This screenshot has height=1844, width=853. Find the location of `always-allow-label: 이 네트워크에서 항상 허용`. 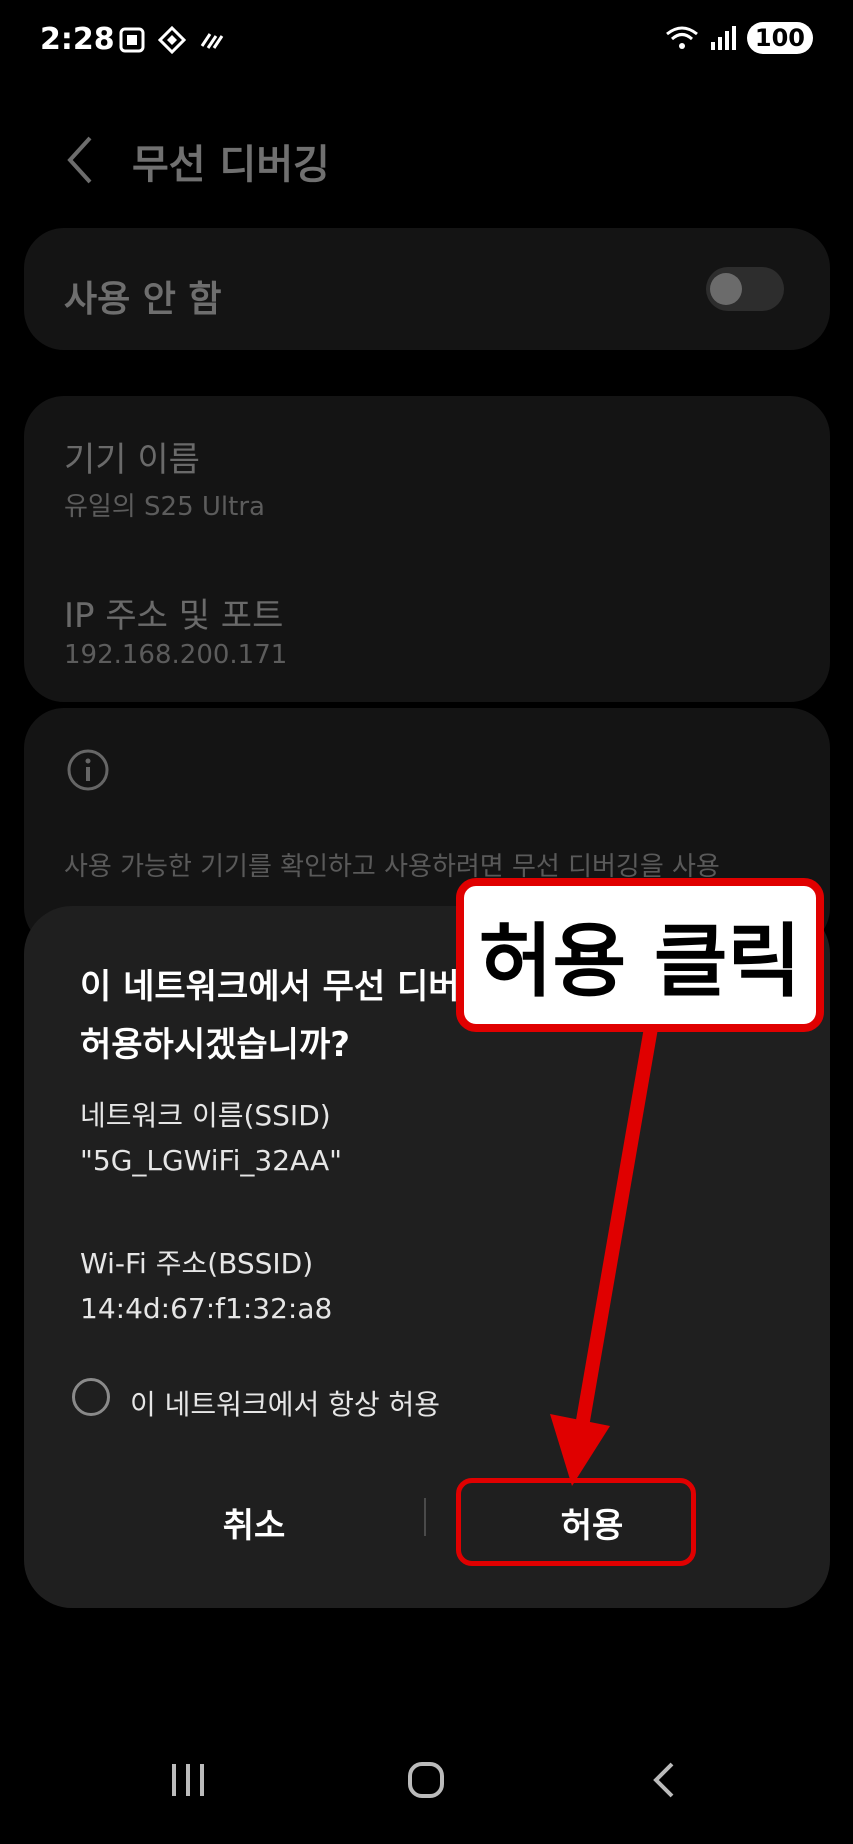

always-allow-label: 이 네트워크에서 항상 허용 is located at coordinates (285, 1403).